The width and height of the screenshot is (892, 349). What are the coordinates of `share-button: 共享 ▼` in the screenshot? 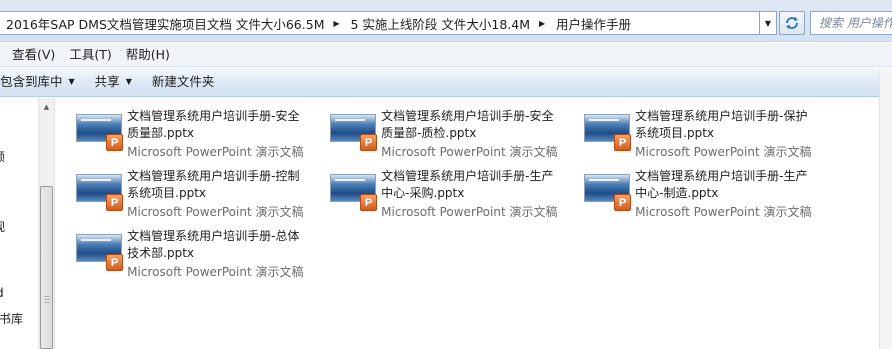 It's located at (113, 82).